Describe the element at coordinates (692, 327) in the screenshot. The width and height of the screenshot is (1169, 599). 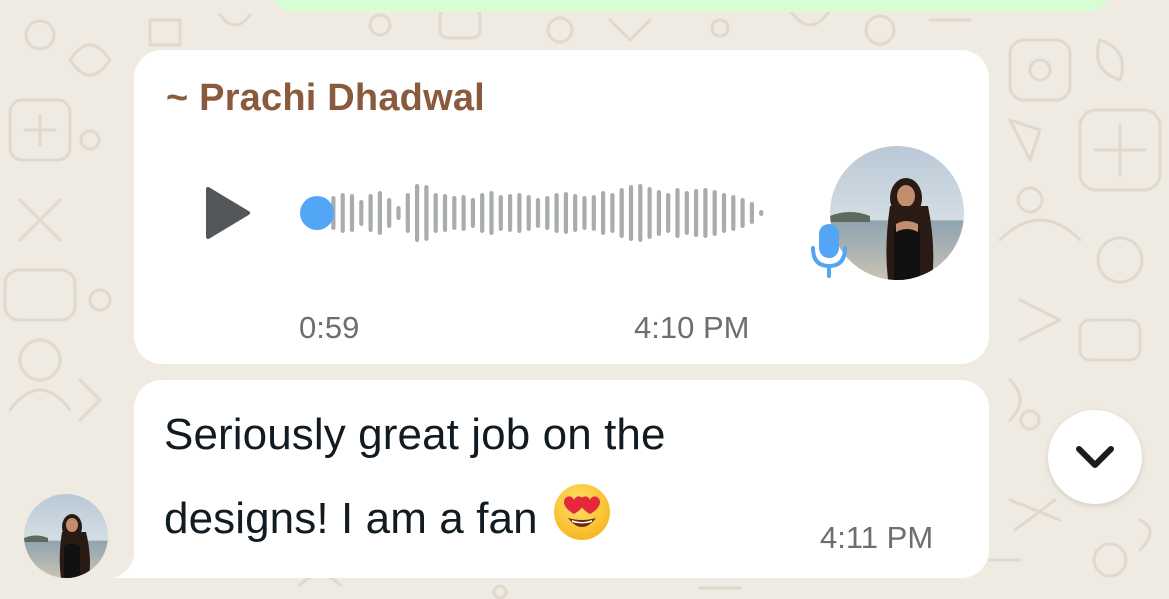
I see `voice-timestamp: 4:10 PM` at that location.